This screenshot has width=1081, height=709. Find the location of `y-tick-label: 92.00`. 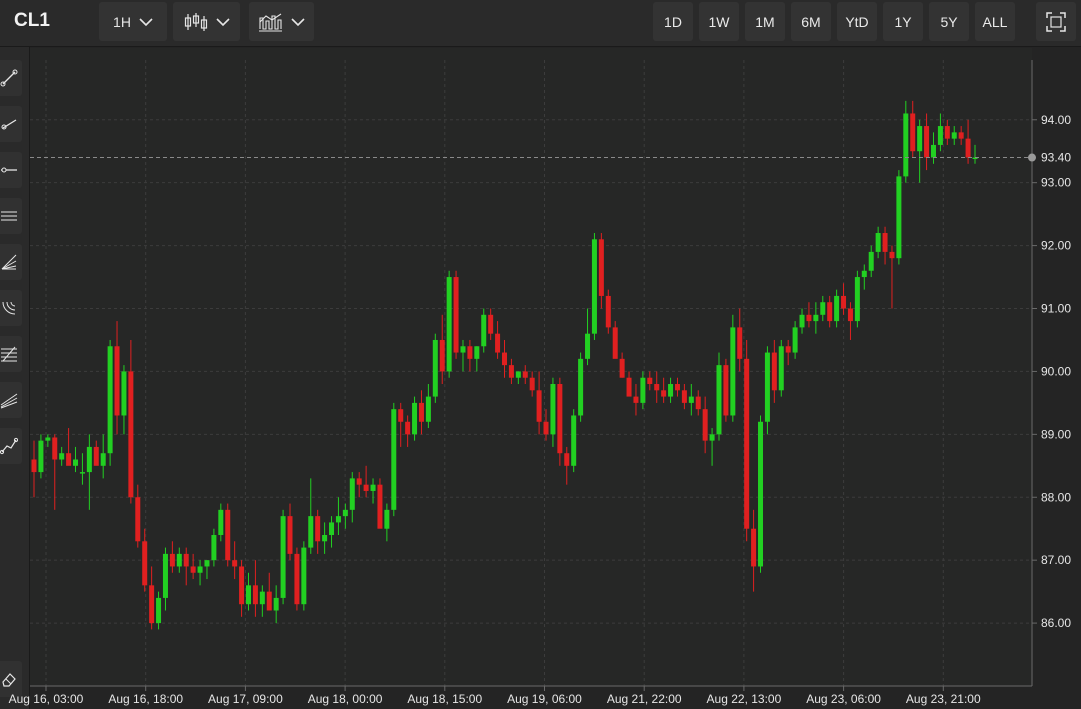

y-tick-label: 92.00 is located at coordinates (1056, 246).